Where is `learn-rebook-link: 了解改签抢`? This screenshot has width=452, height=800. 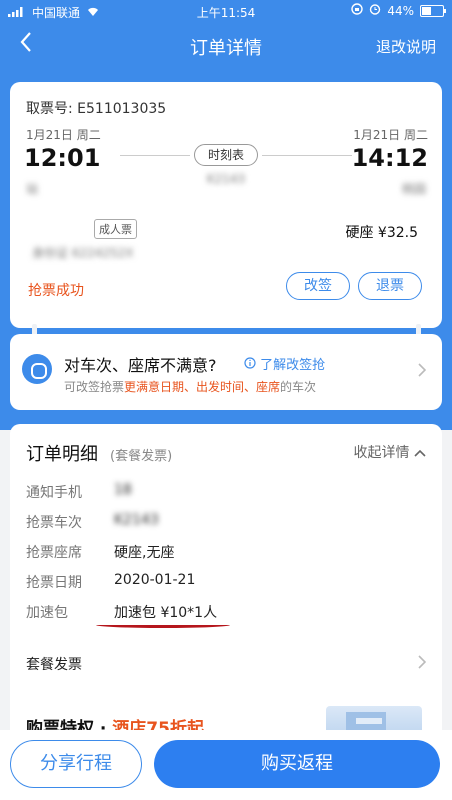
learn-rebook-link: 了解改签抢 is located at coordinates (284, 363).